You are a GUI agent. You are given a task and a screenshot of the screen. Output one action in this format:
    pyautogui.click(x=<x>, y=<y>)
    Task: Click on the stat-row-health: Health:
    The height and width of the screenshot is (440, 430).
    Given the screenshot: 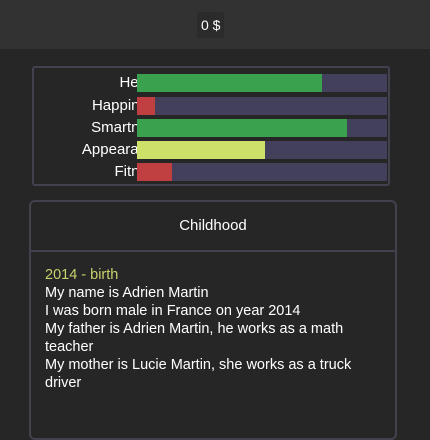 What is the action you would take?
    pyautogui.click(x=213, y=83)
    